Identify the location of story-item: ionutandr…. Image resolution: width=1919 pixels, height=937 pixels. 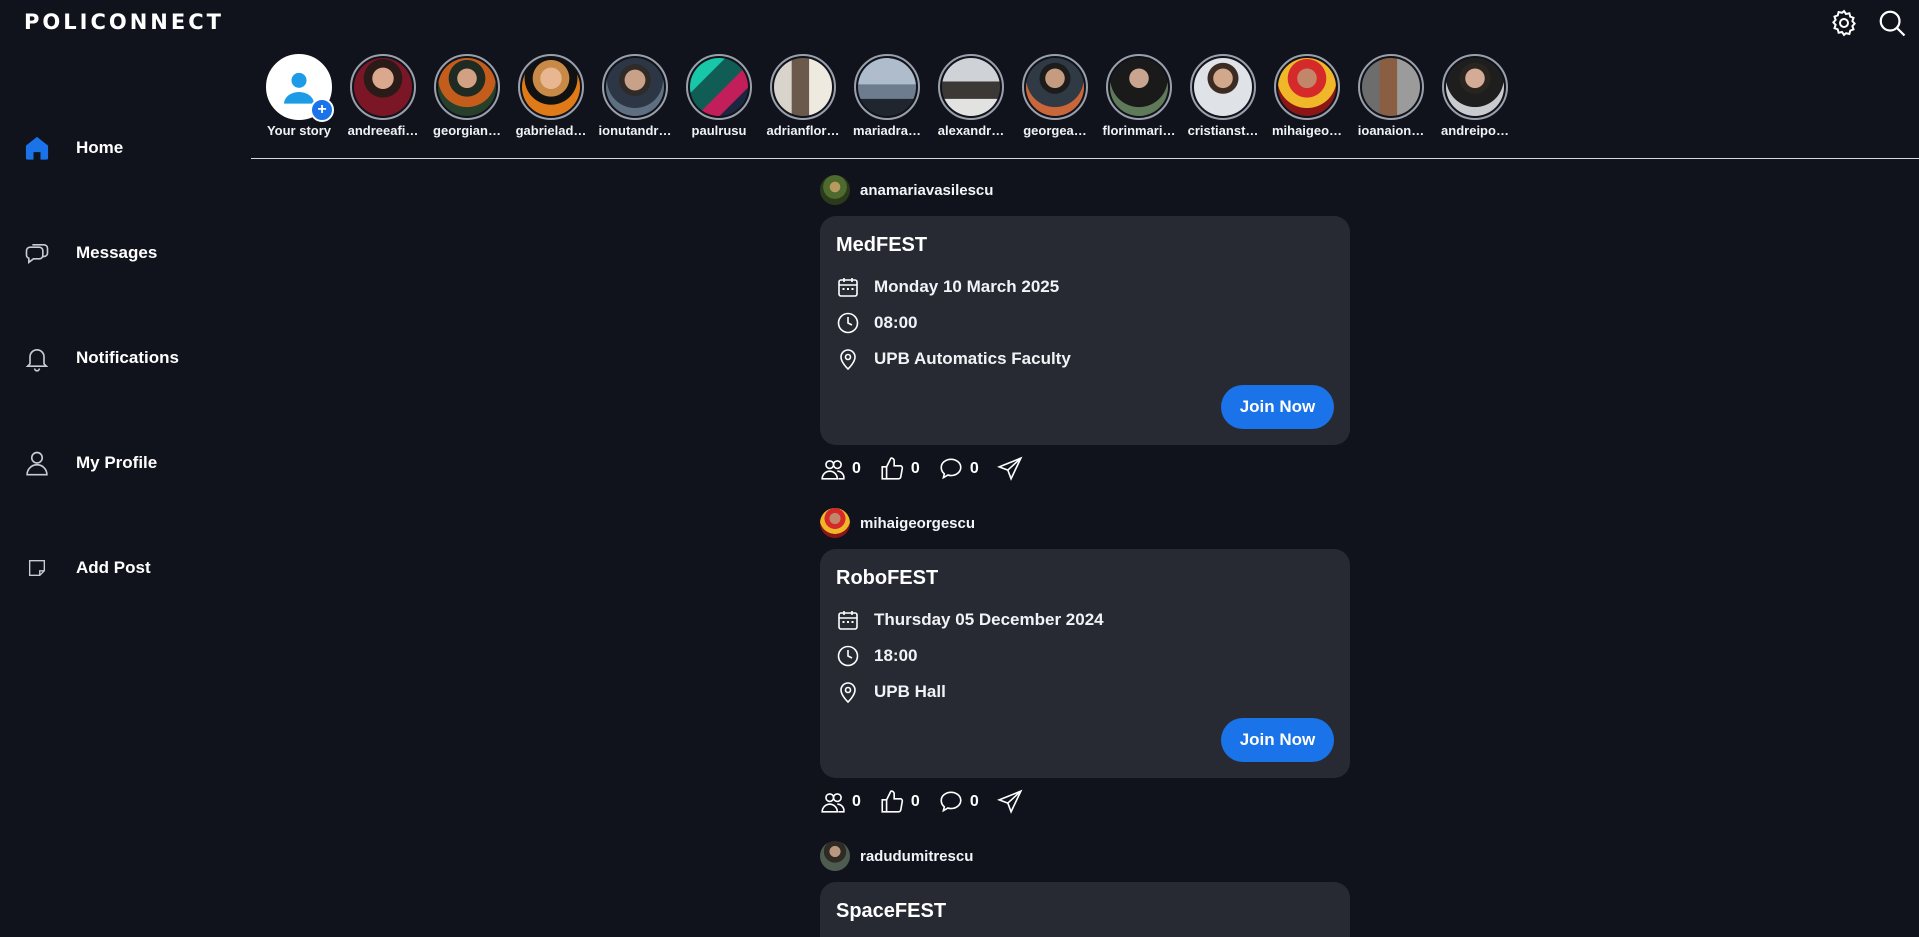
(635, 96).